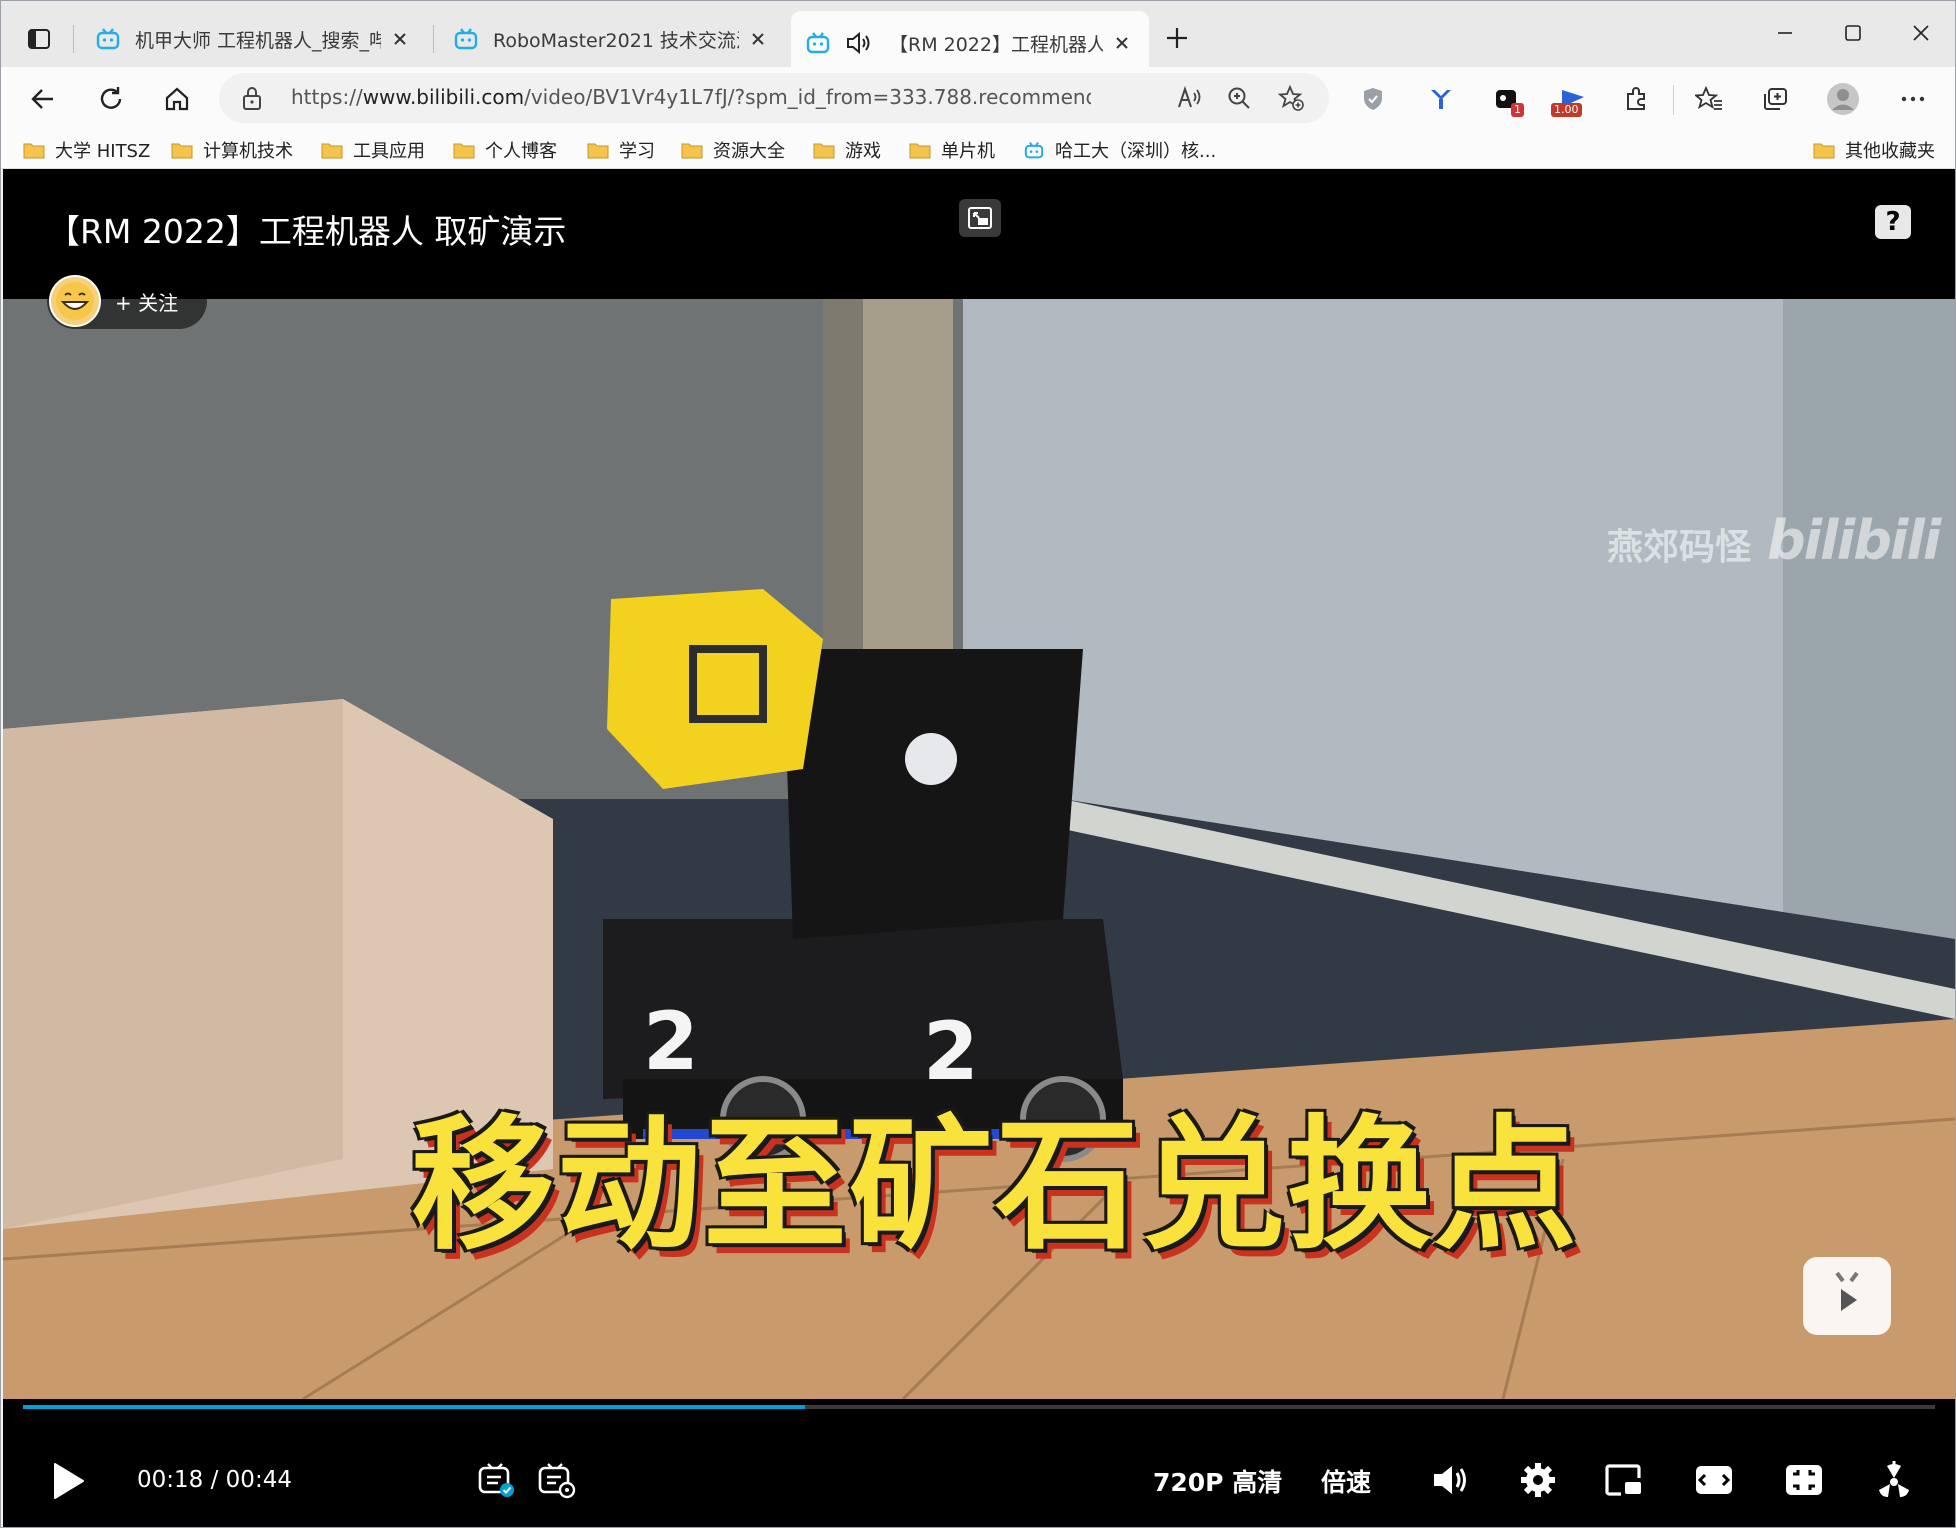 The height and width of the screenshot is (1528, 1956). Describe the element at coordinates (979, 1407) in the screenshot. I see `progress-bar` at that location.